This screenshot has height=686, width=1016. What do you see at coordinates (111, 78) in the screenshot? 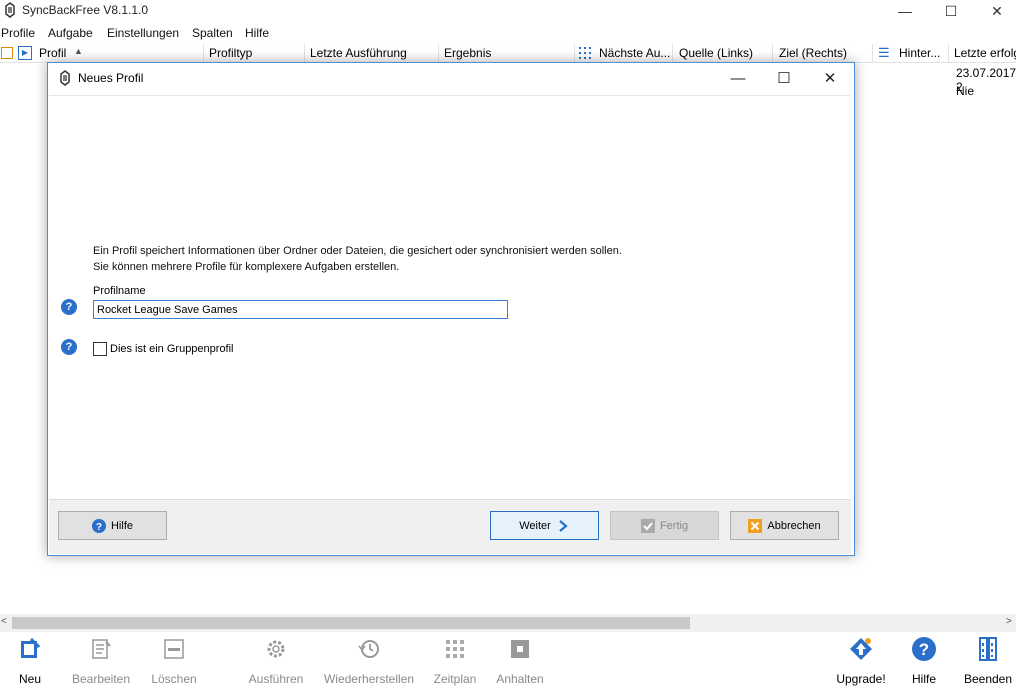
I see `dialog-title: Neues Profil` at bounding box center [111, 78].